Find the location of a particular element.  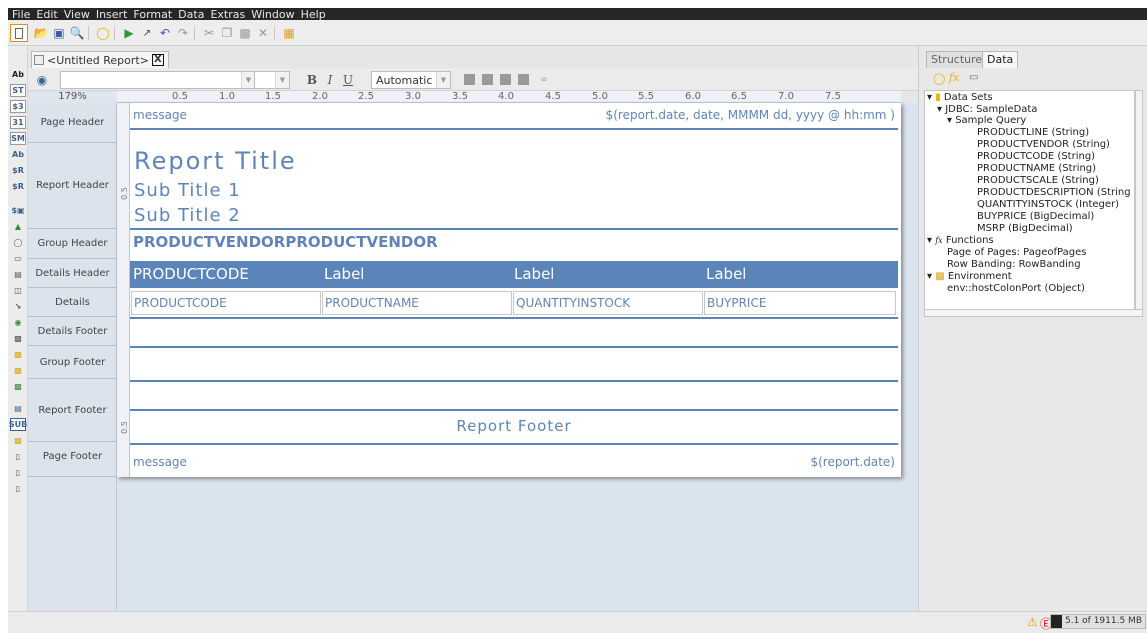

band-label-group-footer: Group Footer is located at coordinates (72, 362).